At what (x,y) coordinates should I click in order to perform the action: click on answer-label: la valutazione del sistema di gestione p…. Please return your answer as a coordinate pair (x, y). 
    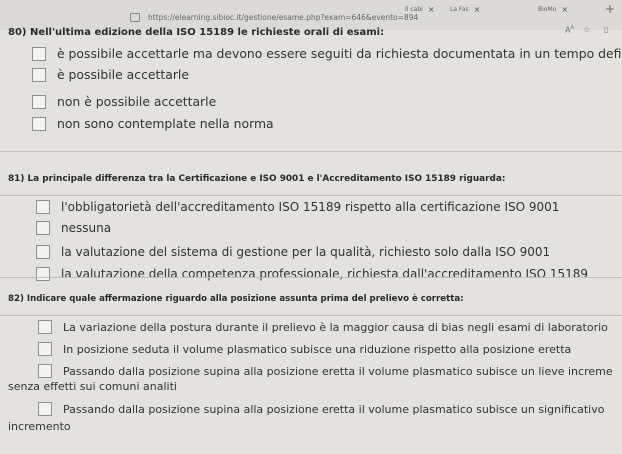
    Looking at the image, I should click on (306, 252).